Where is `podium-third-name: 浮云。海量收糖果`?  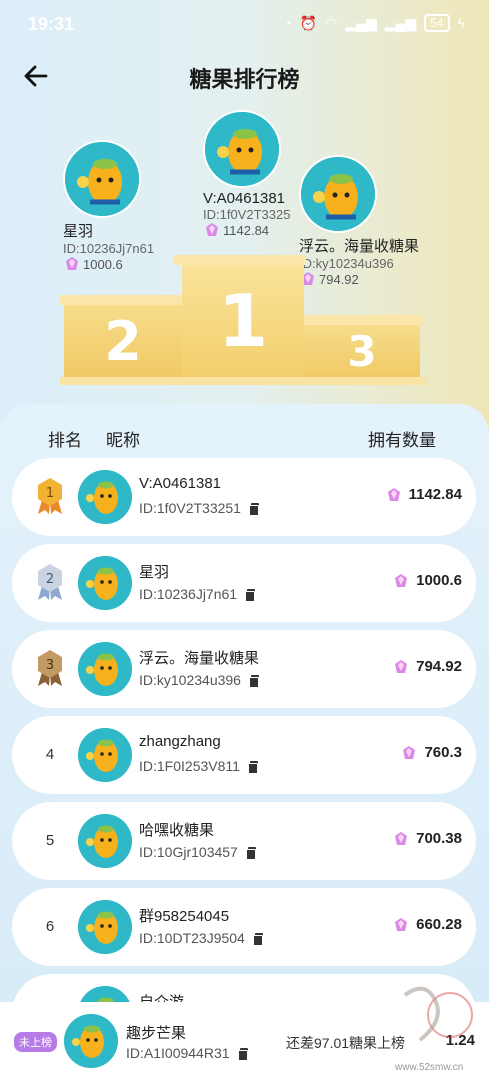
podium-third-name: 浮云。海量收糖果 is located at coordinates (359, 246).